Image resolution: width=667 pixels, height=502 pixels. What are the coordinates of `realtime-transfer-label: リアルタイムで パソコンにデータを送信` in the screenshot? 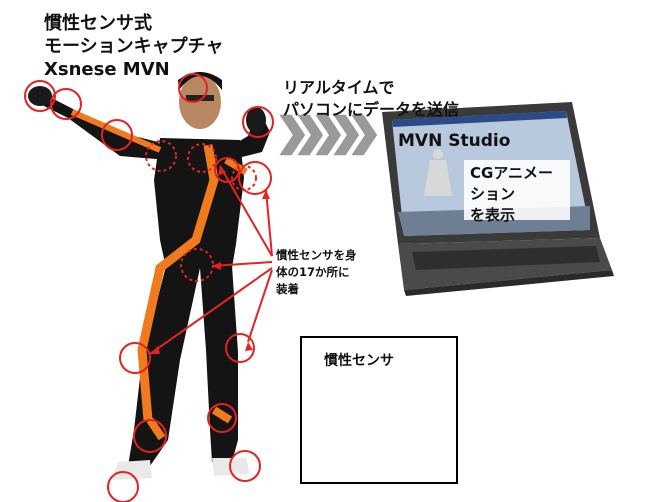 It's located at (371, 99).